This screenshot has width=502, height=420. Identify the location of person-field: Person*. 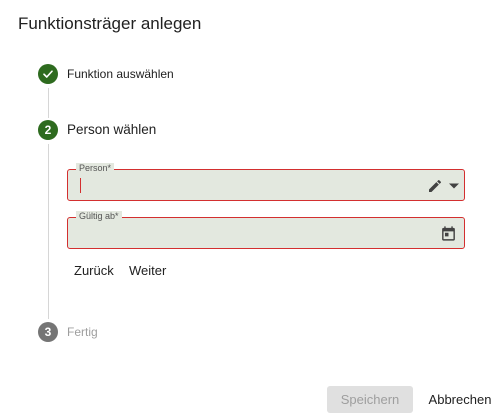
(266, 182).